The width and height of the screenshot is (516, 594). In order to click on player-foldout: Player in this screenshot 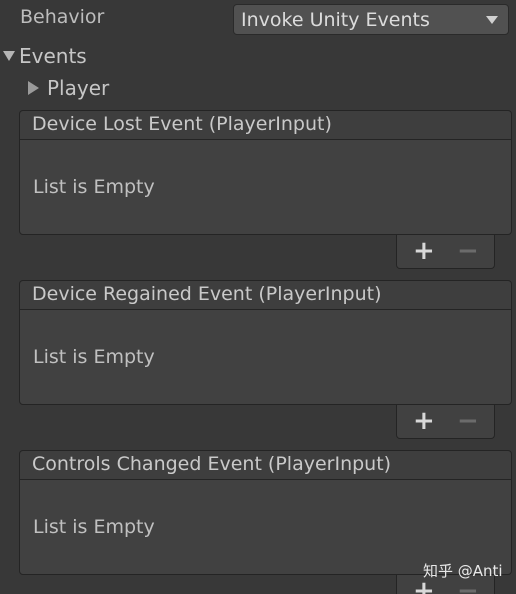, I will do `click(68, 88)`.